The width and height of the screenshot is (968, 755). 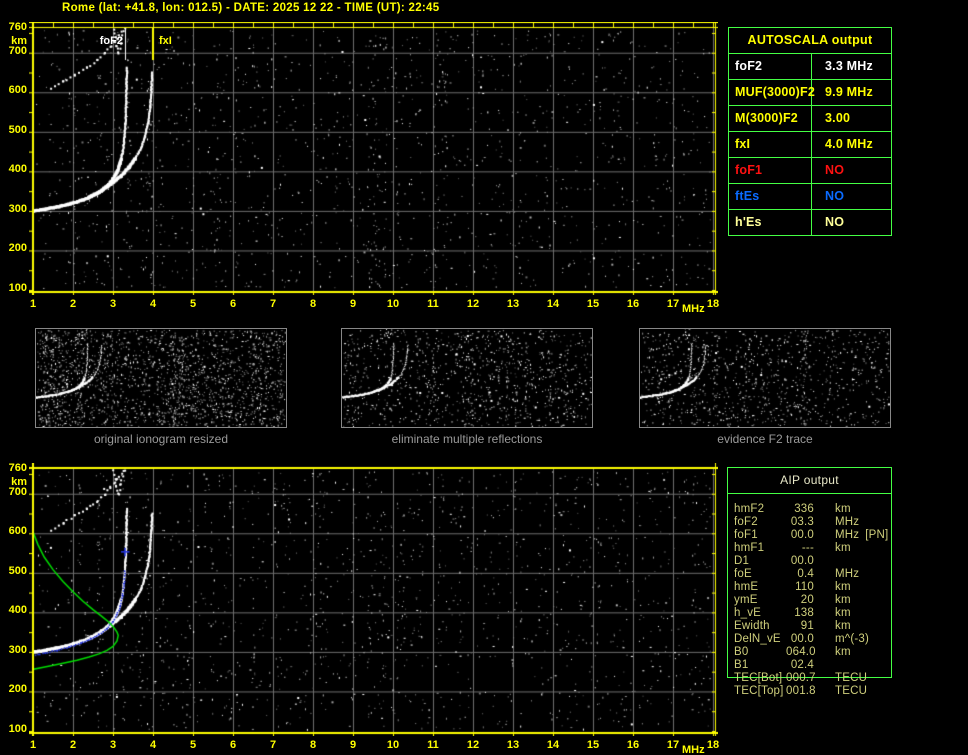 I want to click on param-label: M(3000)F2, so click(x=770, y=118).